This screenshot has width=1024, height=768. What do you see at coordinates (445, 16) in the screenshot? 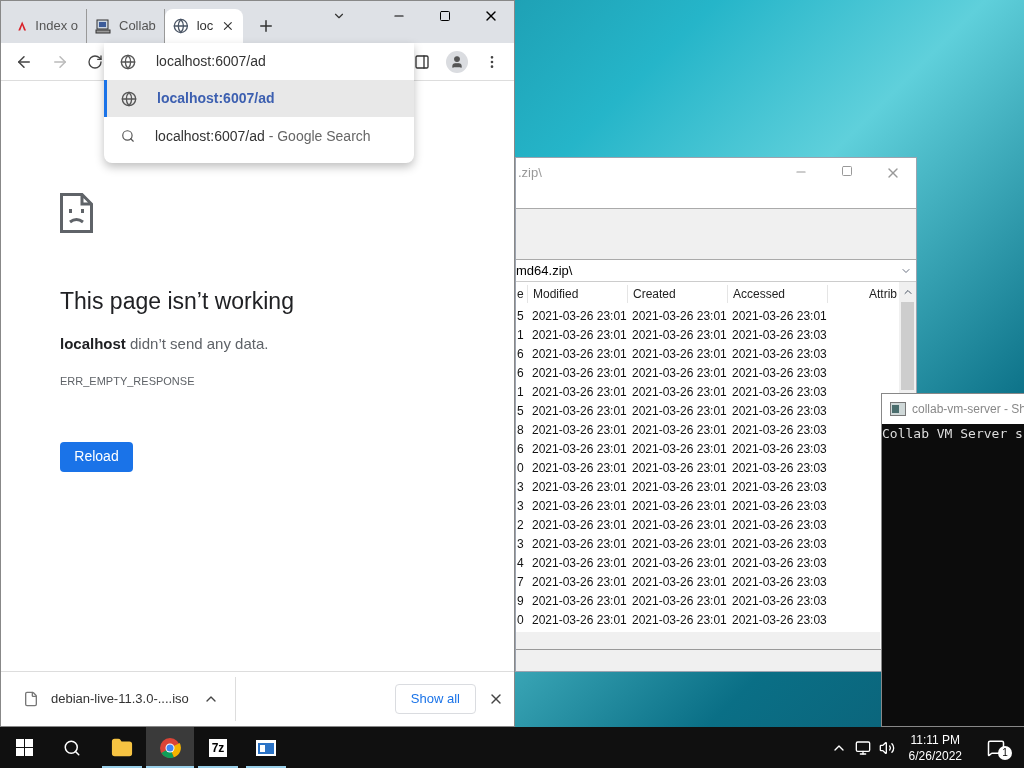
I see `maximize-icon` at bounding box center [445, 16].